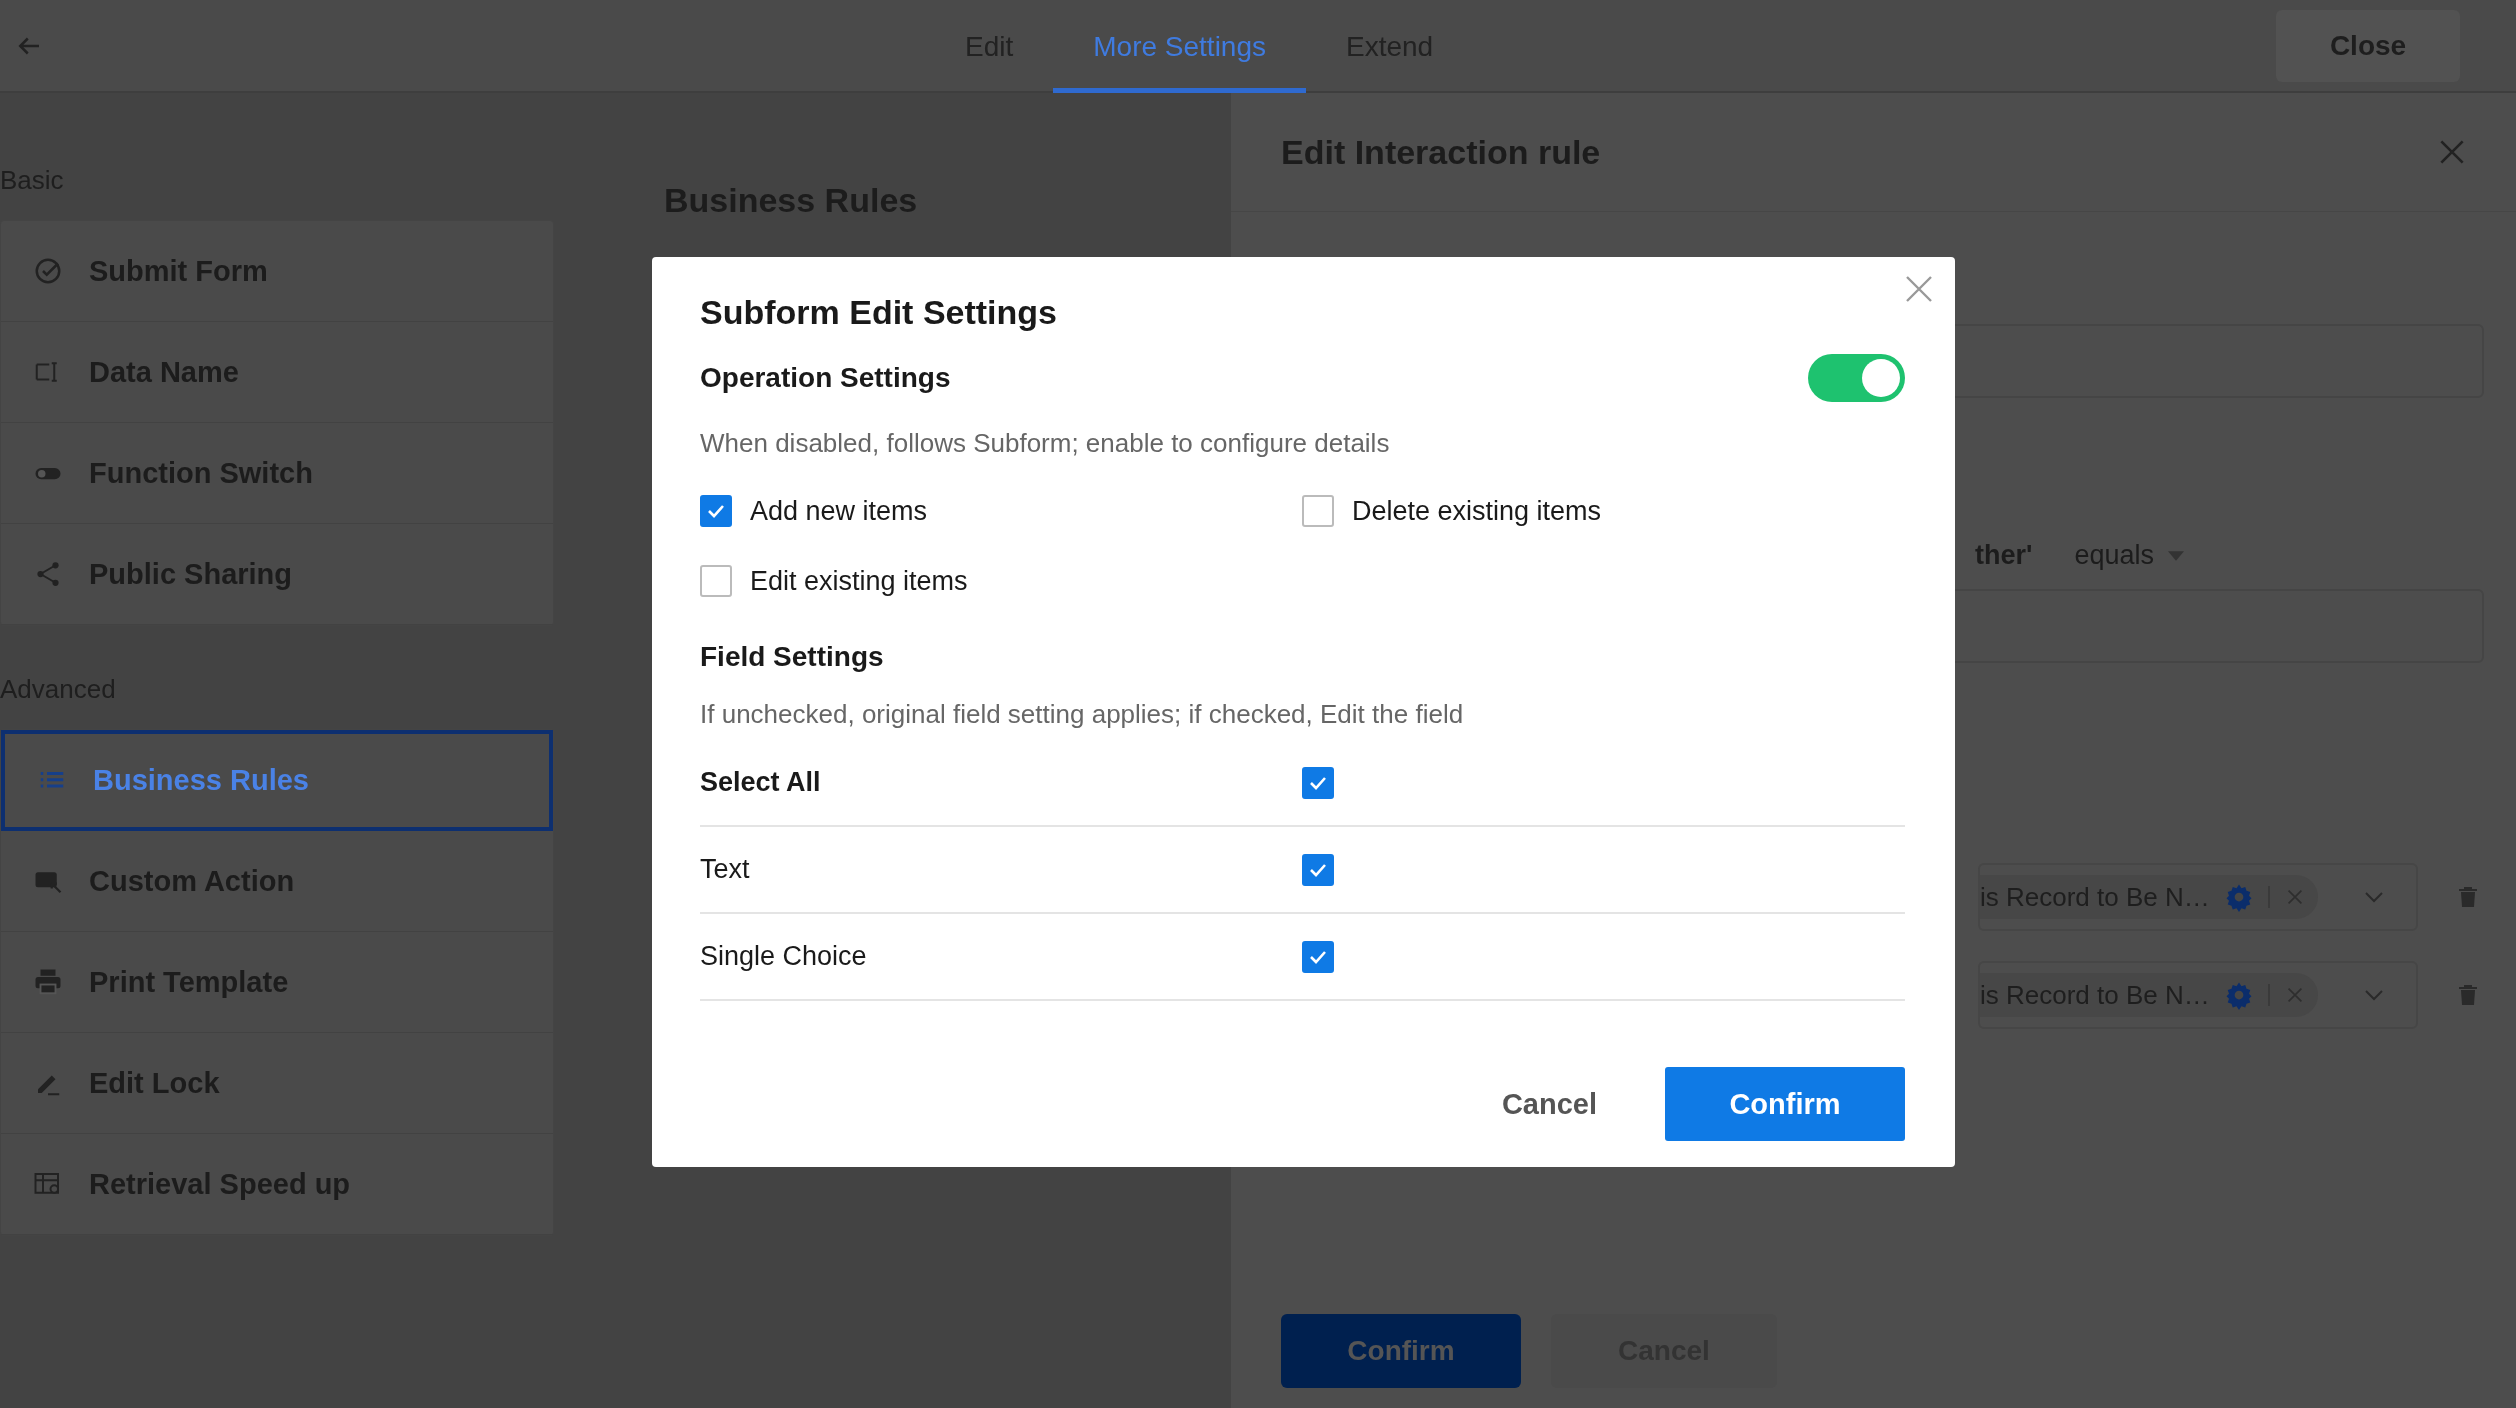  I want to click on dialog-title: Subform Edit Settings, so click(879, 312).